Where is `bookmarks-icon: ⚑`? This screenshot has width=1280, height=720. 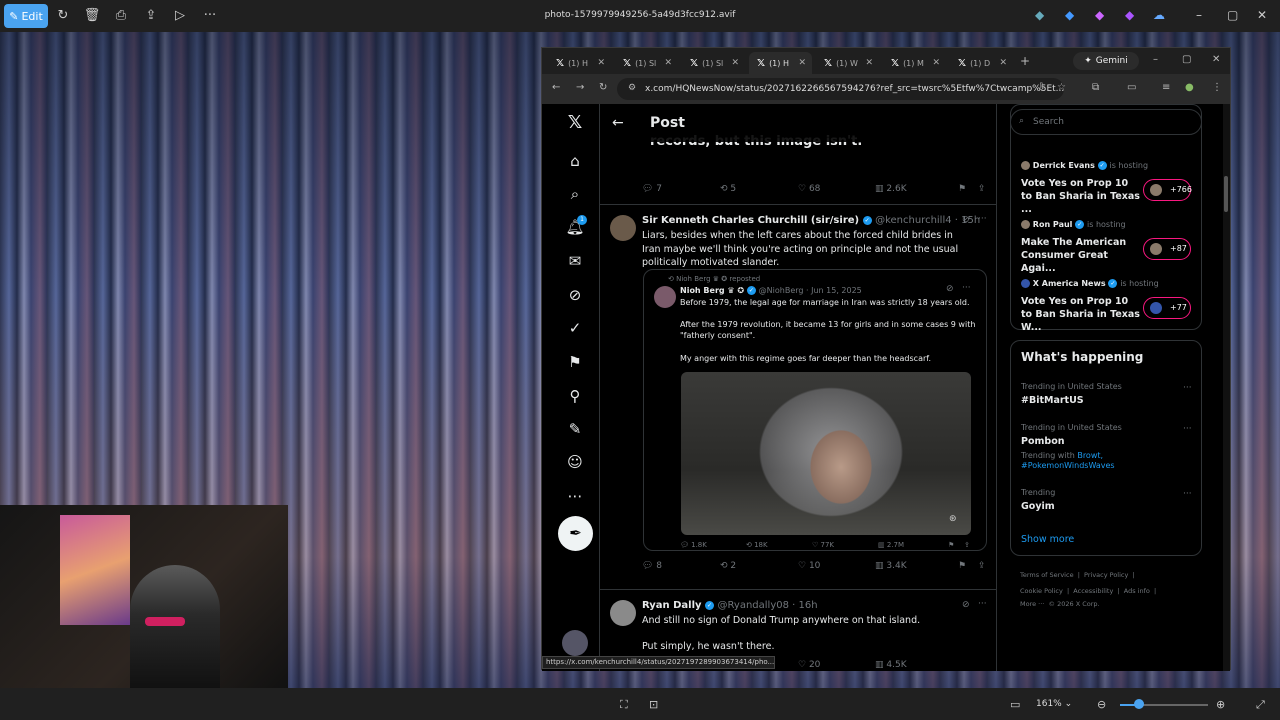
bookmarks-icon: ⚑ is located at coordinates (575, 362).